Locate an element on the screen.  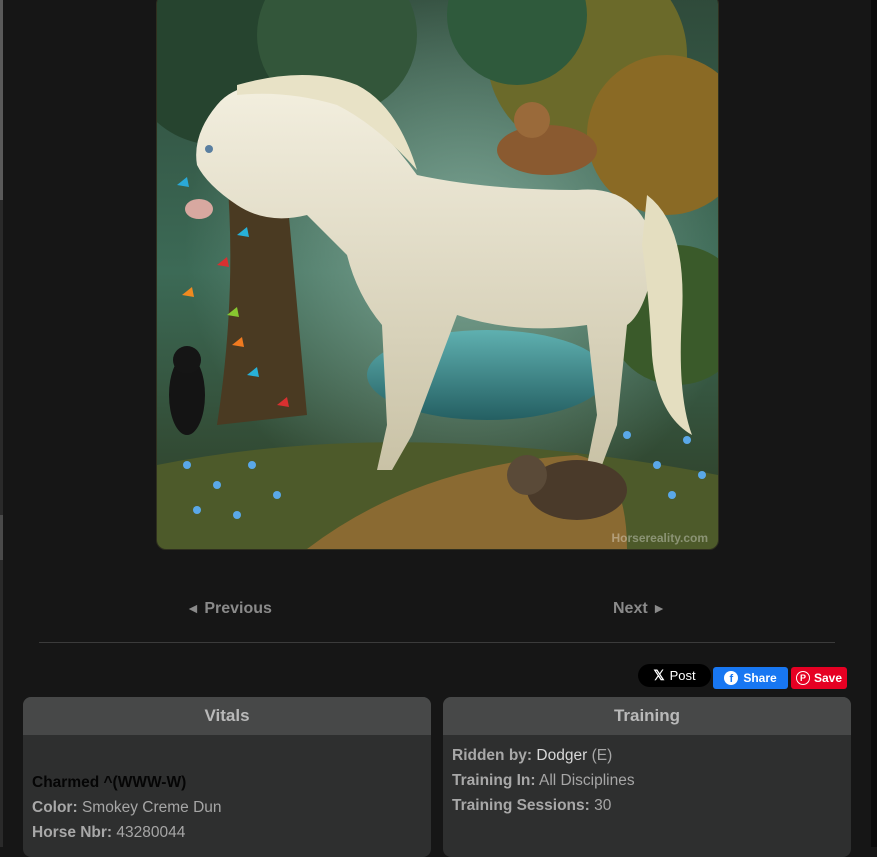
next-link: Next ► is located at coordinates (639, 609).